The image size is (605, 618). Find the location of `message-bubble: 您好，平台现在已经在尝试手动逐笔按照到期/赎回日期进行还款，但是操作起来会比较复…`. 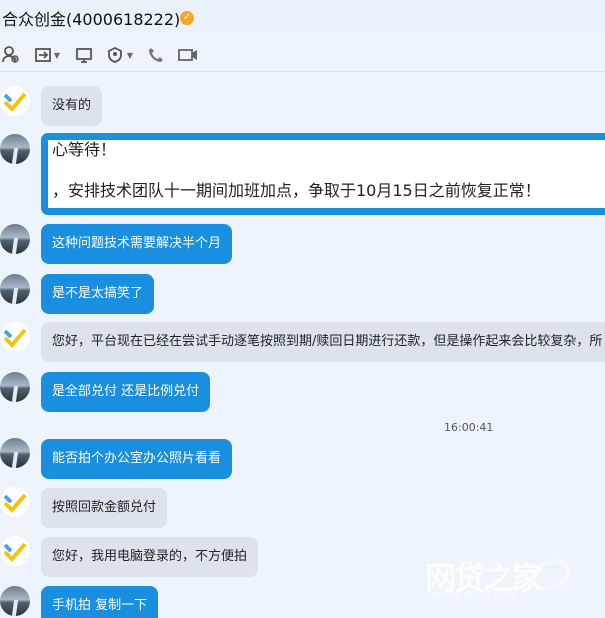

message-bubble: 您好，平台现在已经在尝试手动逐笔按照到期/赎回日期进行还款，但是操作起来会比较复… is located at coordinates (323, 342).